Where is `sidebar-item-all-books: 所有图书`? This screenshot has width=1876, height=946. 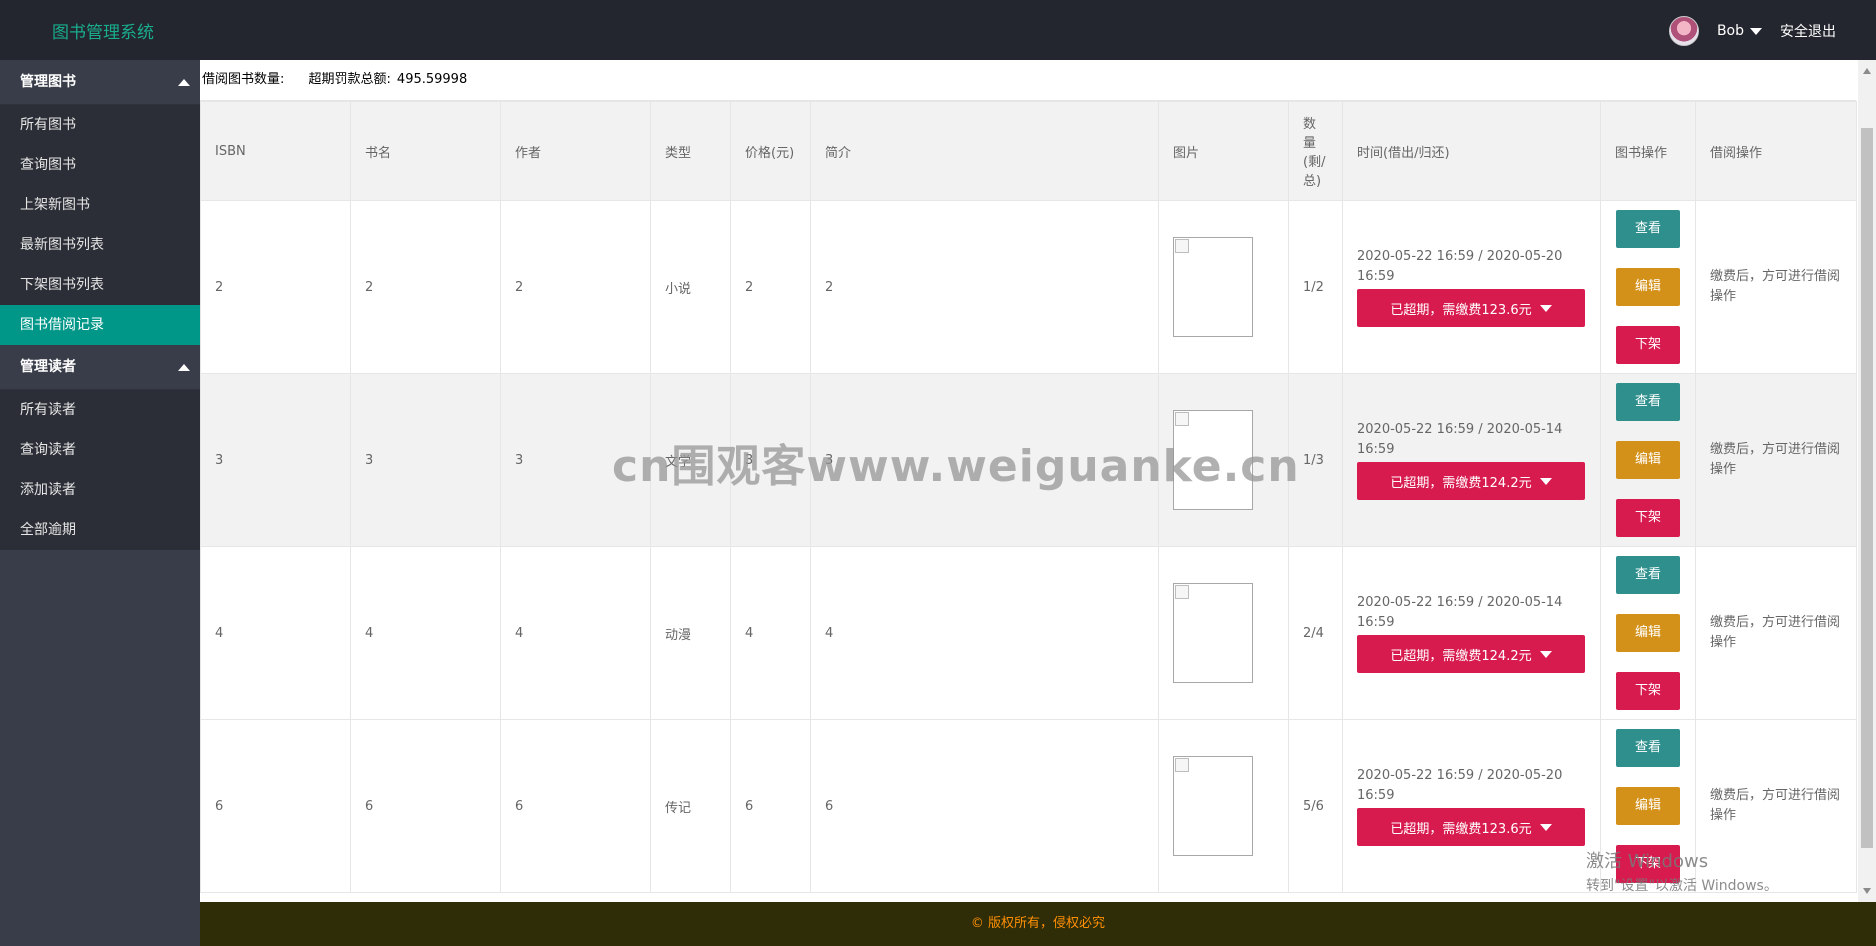
sidebar-item-all-books: 所有图书 is located at coordinates (100, 125).